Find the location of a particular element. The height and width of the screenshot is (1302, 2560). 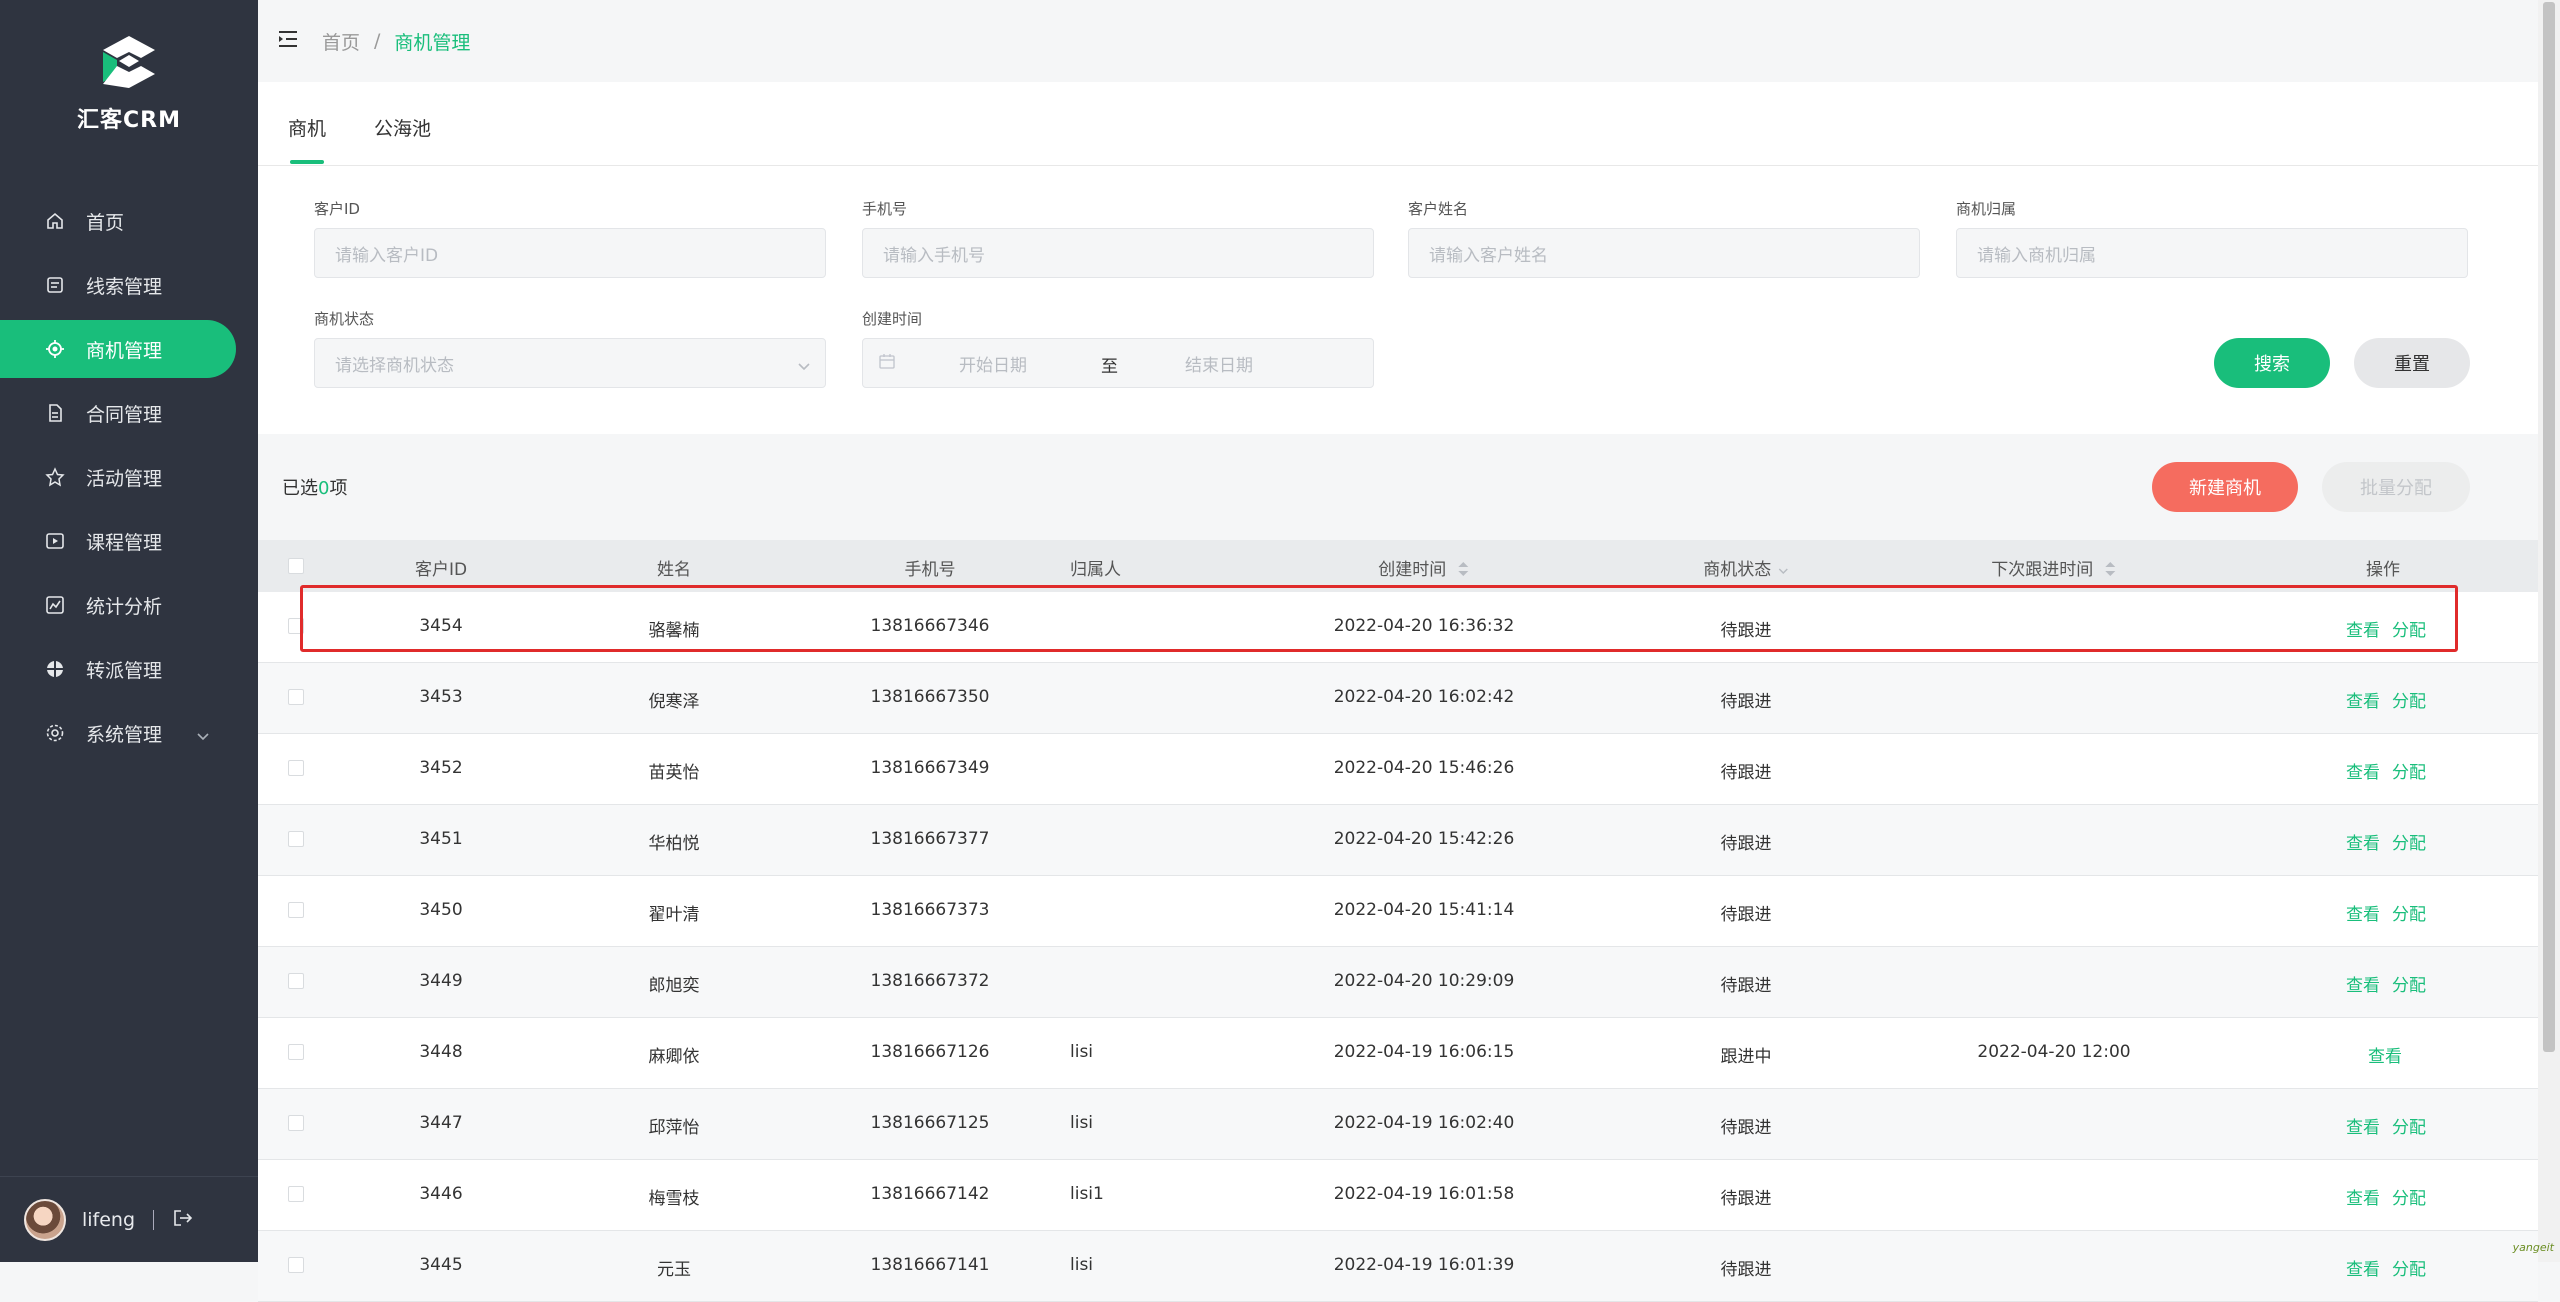

phone-input: 请输入手机号 is located at coordinates (1118, 253).